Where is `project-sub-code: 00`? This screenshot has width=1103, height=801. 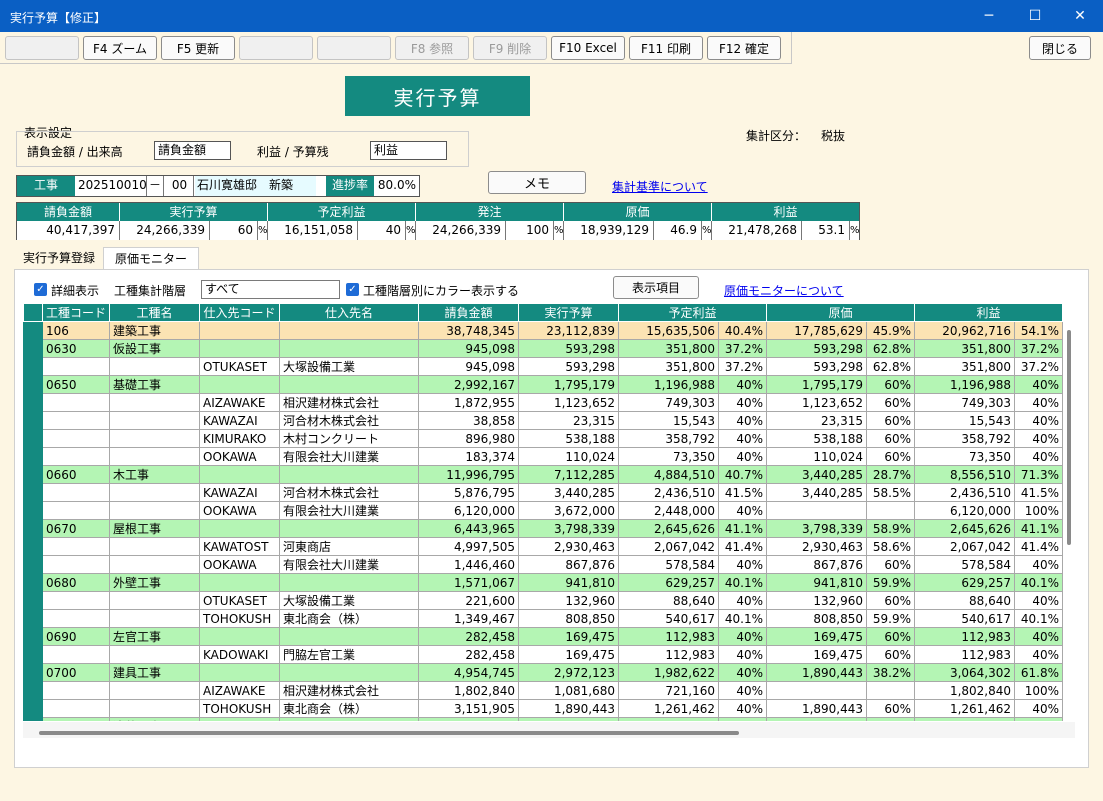 project-sub-code: 00 is located at coordinates (180, 186).